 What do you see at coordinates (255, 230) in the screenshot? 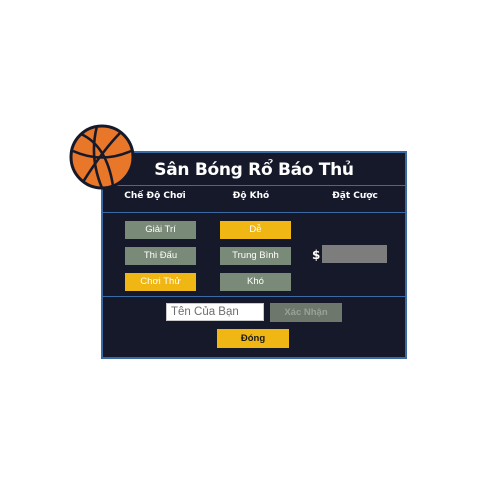
I see `difficulty-button-easy: Dễ` at bounding box center [255, 230].